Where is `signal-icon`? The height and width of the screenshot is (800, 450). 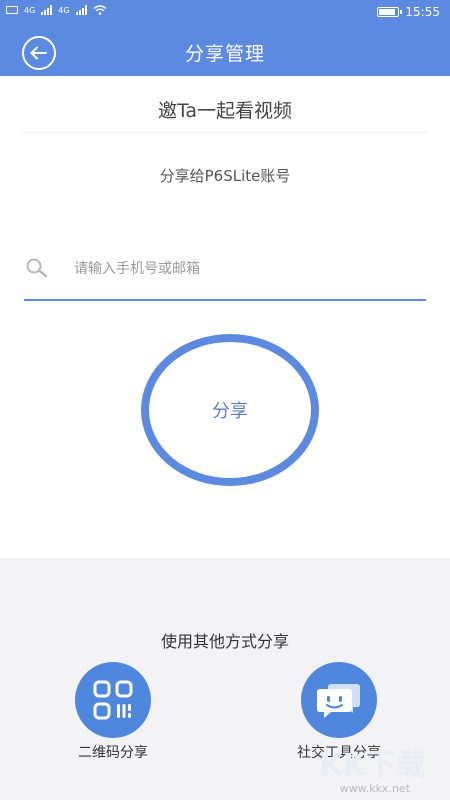
signal-icon is located at coordinates (47, 10).